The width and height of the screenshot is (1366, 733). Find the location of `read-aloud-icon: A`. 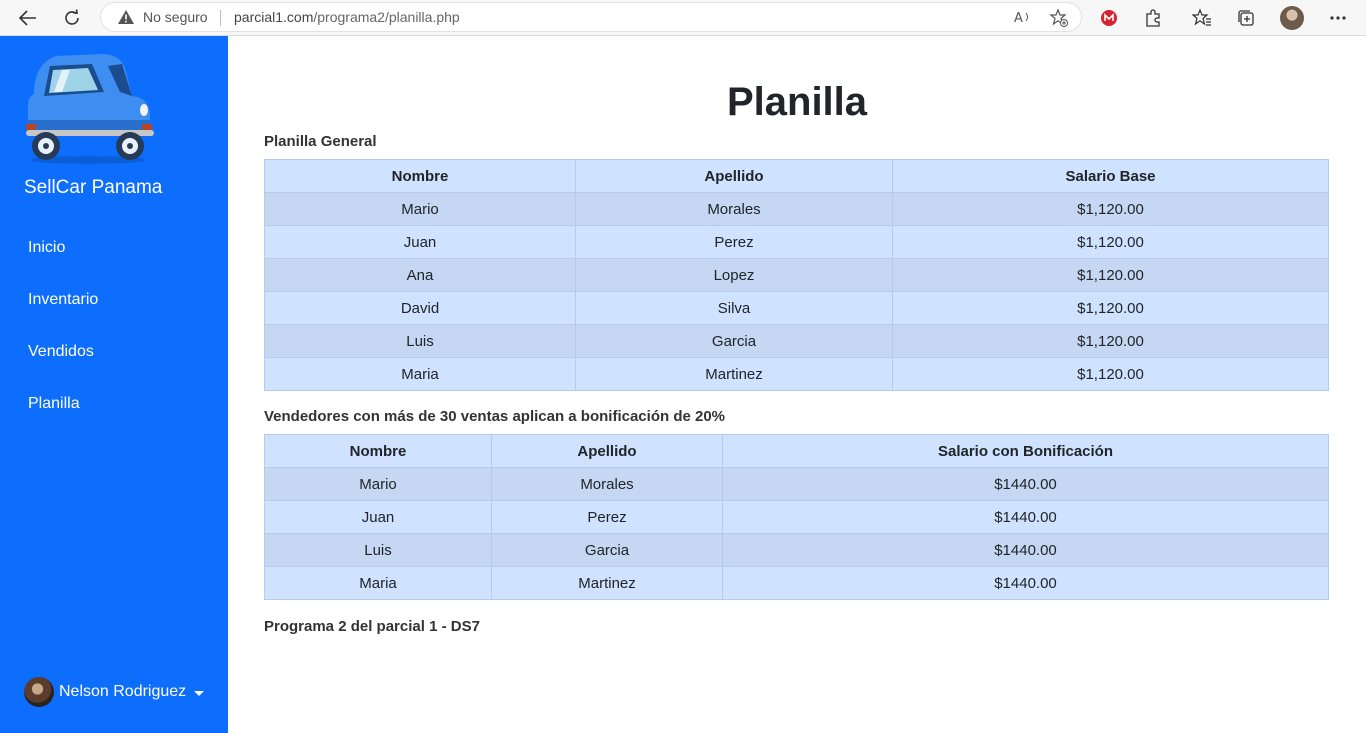

read-aloud-icon: A is located at coordinates (1023, 19).